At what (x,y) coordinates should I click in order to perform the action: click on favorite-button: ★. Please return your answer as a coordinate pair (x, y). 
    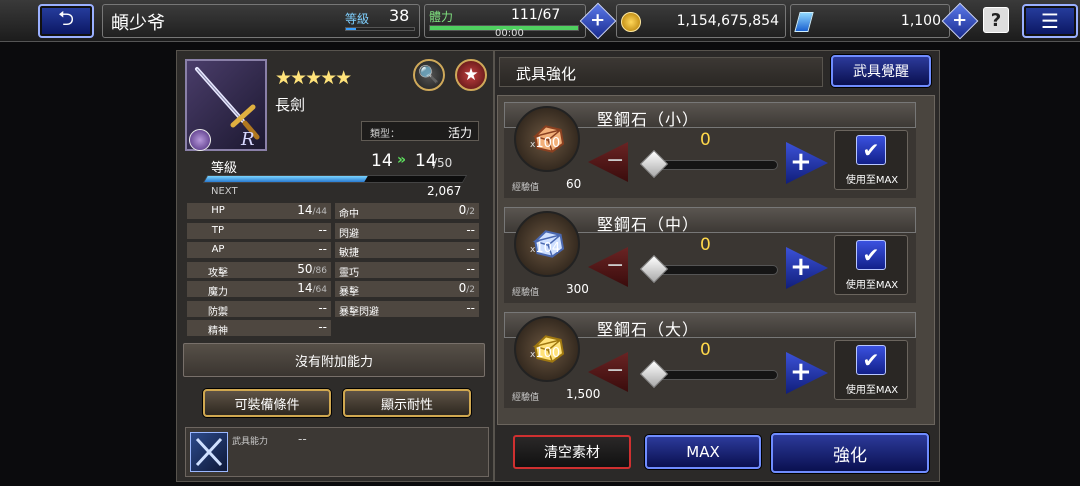
    Looking at the image, I should click on (471, 75).